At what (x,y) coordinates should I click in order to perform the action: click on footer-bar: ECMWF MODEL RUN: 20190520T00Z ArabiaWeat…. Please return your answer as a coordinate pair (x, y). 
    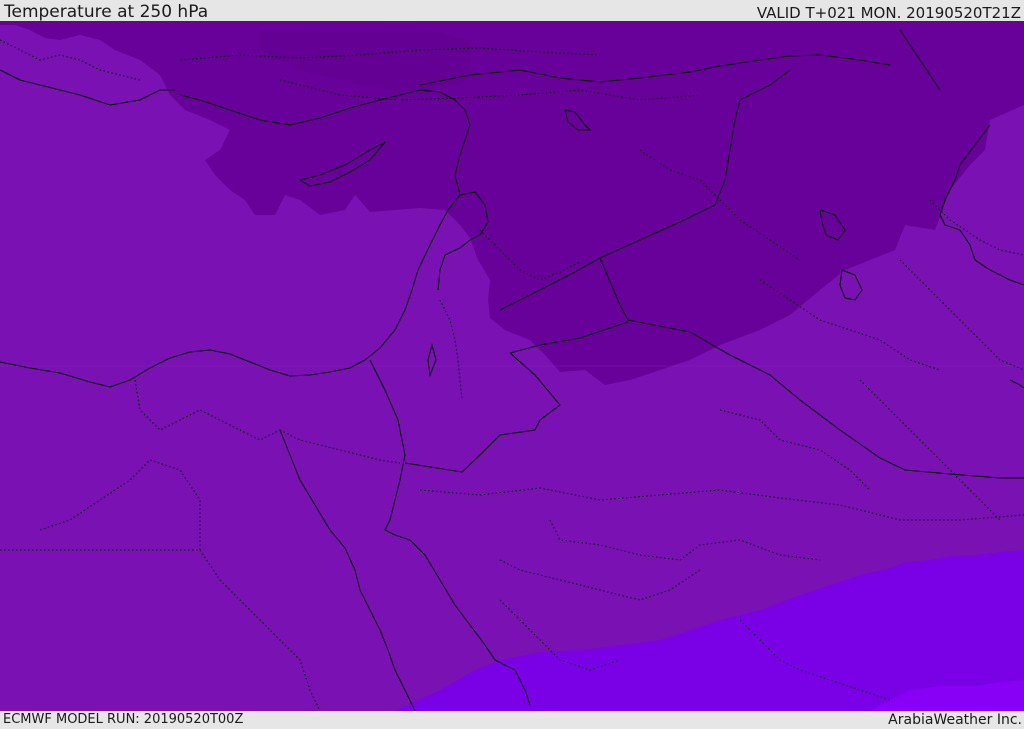
    Looking at the image, I should click on (512, 720).